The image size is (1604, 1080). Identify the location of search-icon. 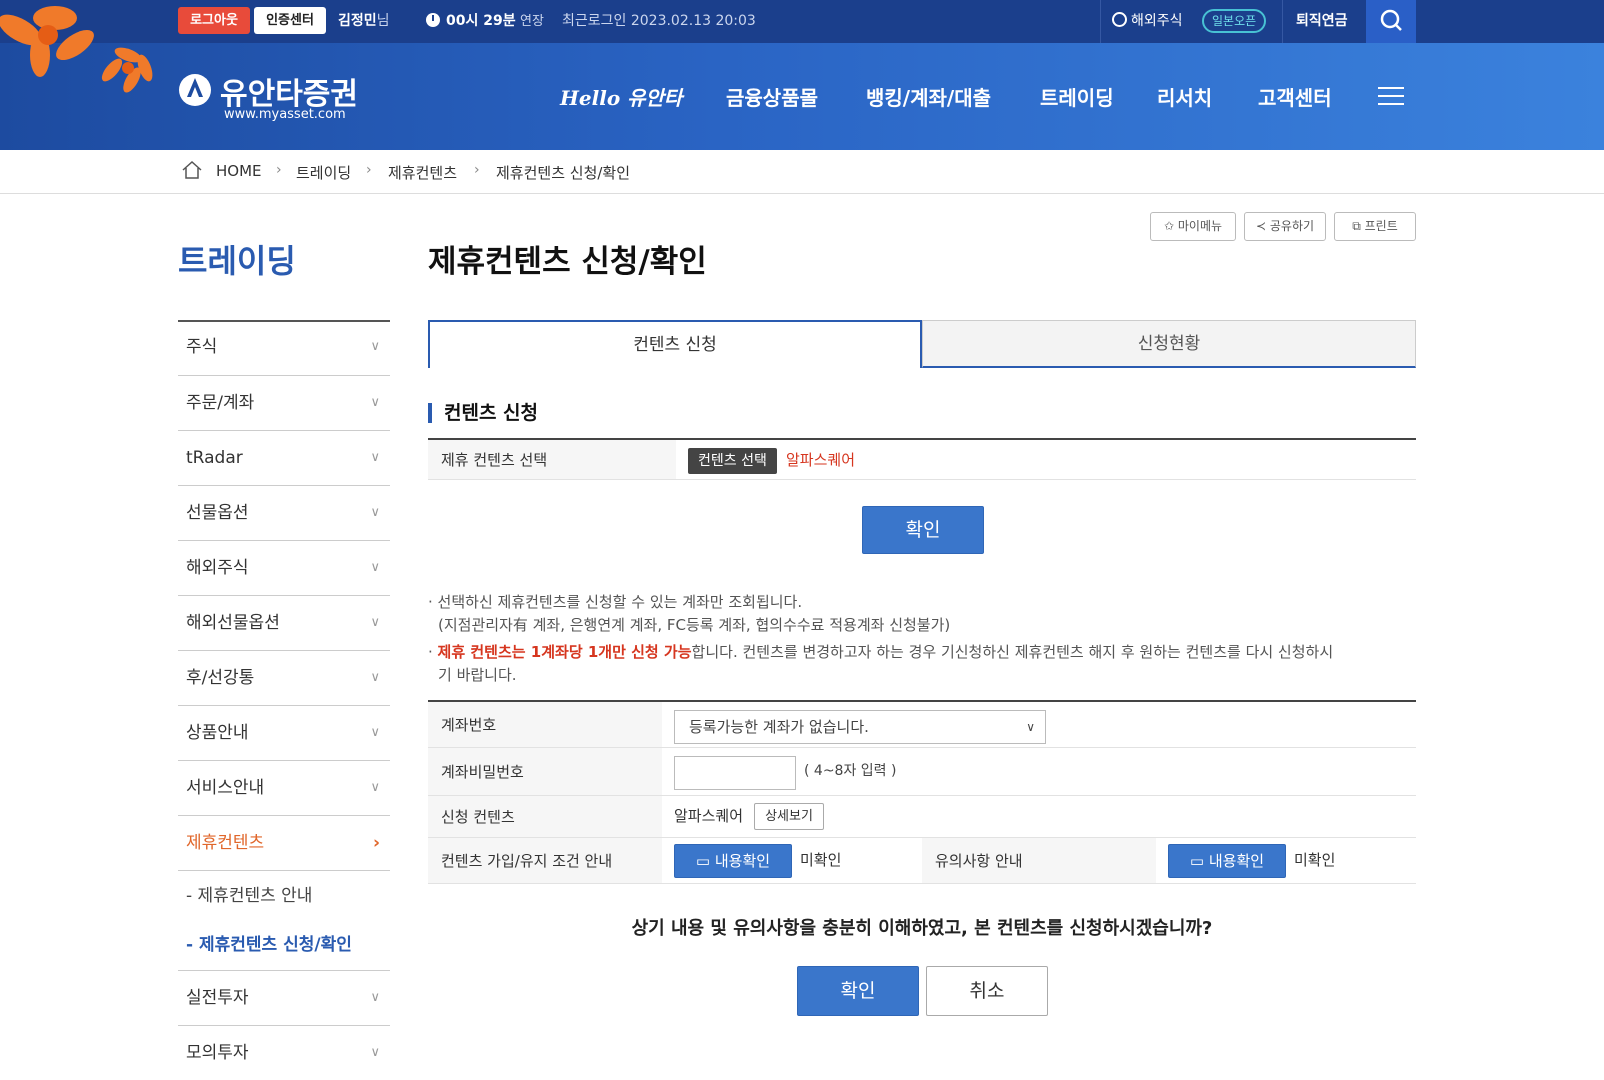
(1391, 20).